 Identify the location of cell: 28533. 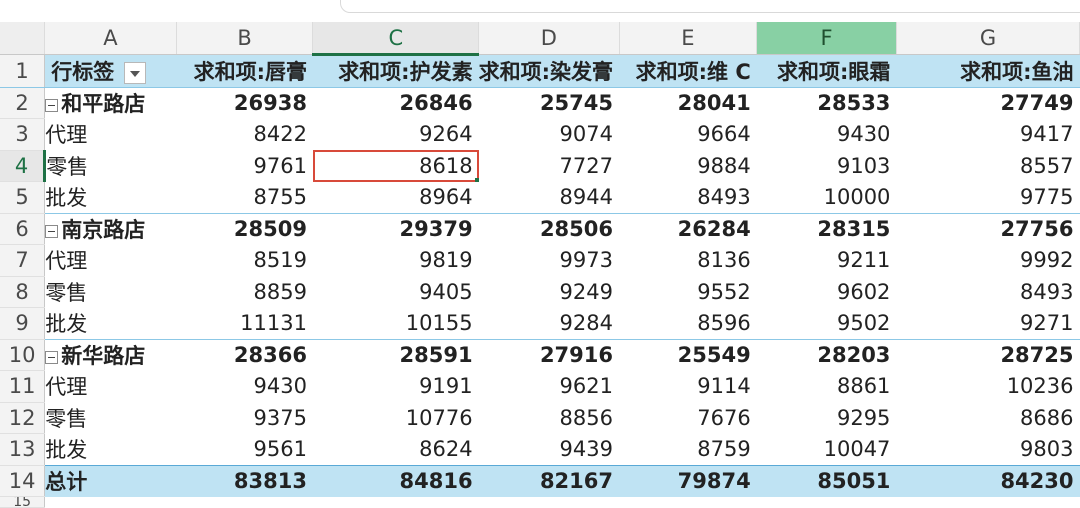
(826, 102).